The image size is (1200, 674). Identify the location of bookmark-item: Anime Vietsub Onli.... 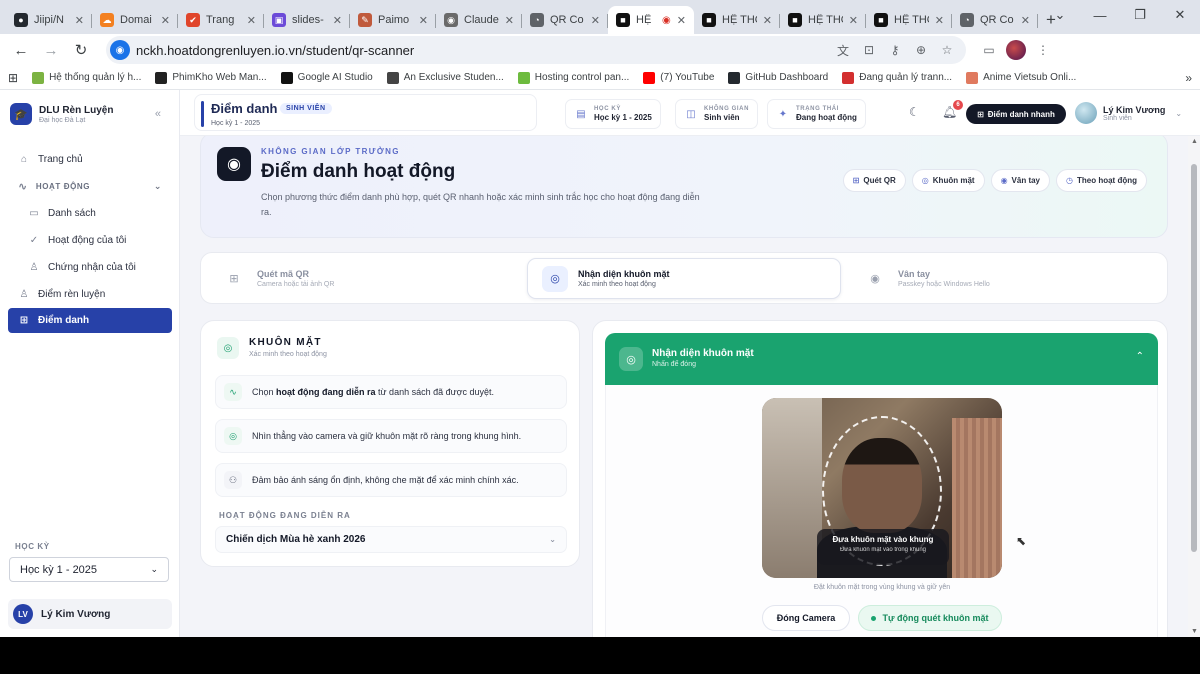
(1021, 77).